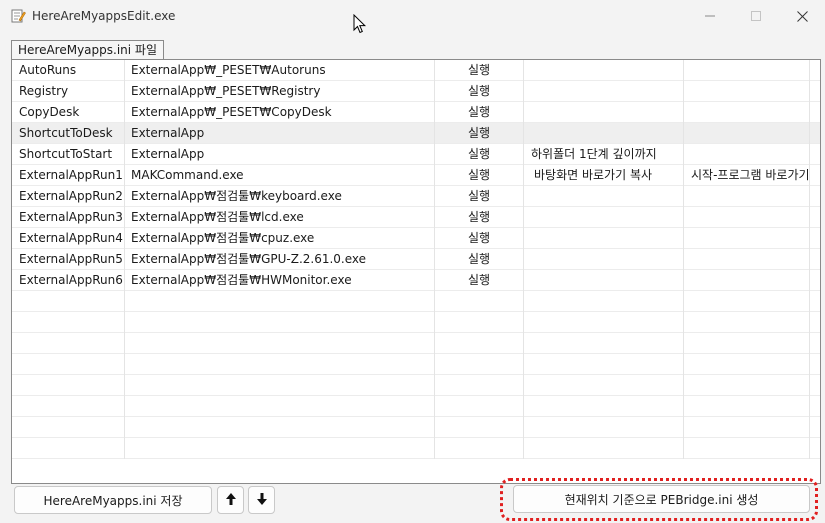 The height and width of the screenshot is (523, 825). Describe the element at coordinates (280, 154) in the screenshot. I see `table-cell-path: ExternalApp` at that location.